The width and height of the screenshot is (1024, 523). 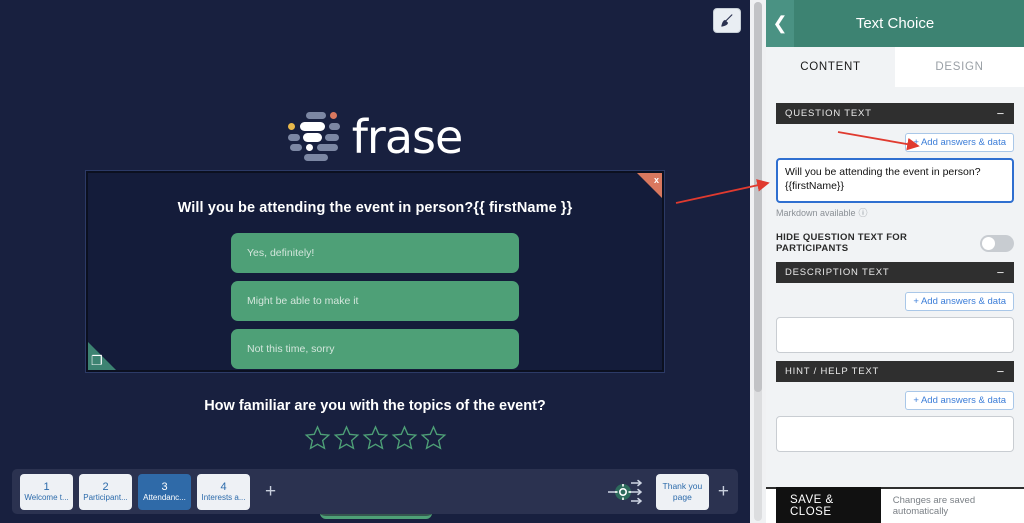 I want to click on frase-logo-mark, so click(x=313, y=137).